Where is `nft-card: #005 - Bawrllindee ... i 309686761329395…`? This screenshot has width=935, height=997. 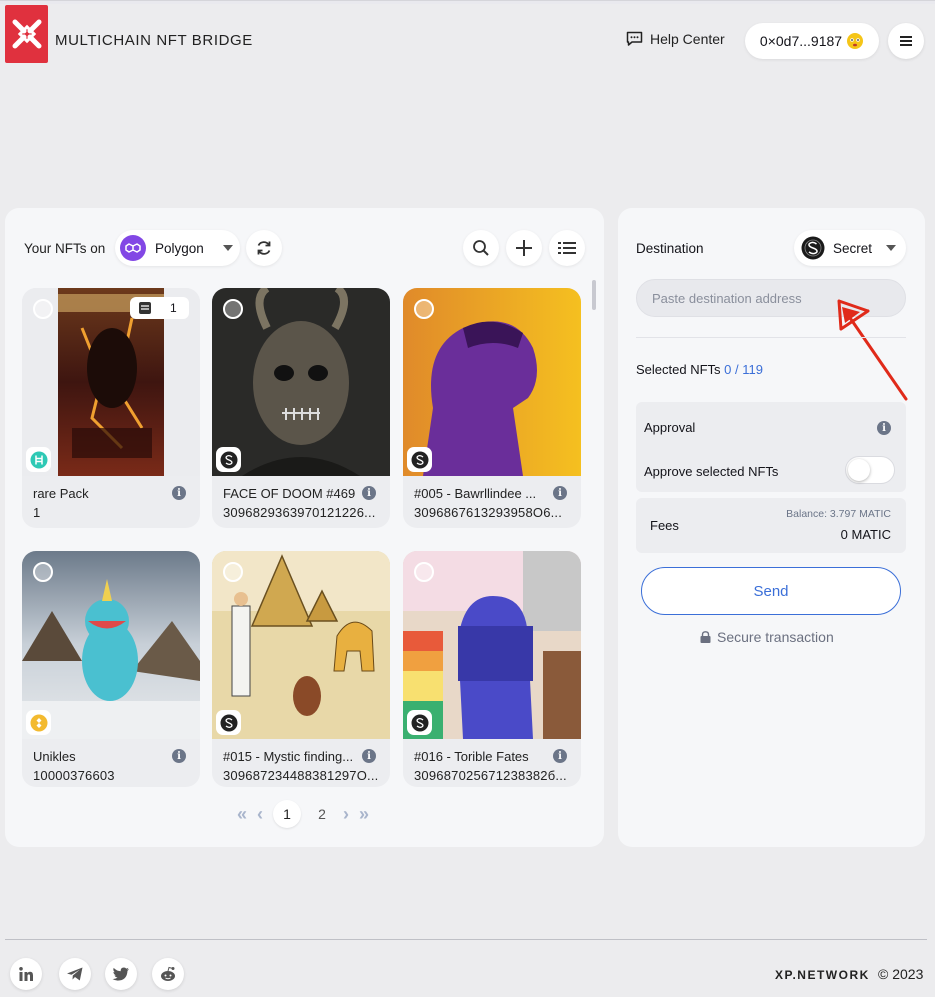 nft-card: #005 - Bawrllindee ... i 309686761329395… is located at coordinates (492, 408).